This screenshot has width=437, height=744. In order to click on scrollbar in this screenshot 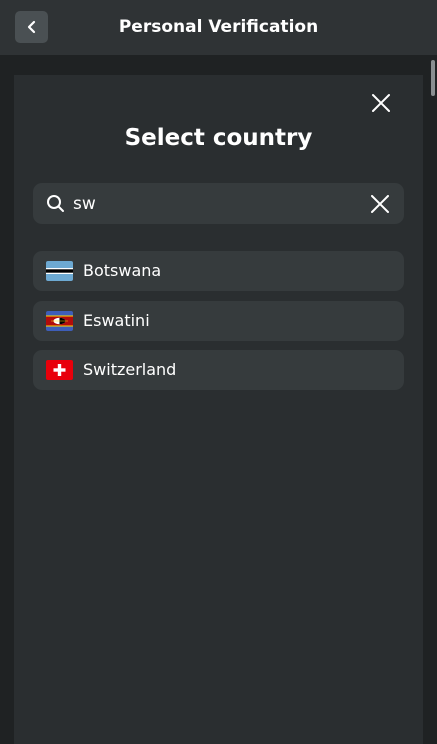, I will do `click(433, 78)`.